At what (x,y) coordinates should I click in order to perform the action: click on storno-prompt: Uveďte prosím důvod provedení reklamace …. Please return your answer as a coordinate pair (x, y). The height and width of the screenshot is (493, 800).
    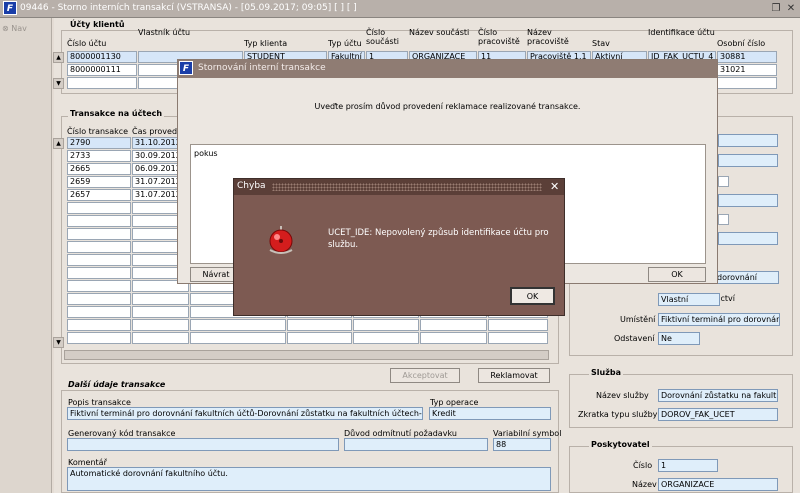
    Looking at the image, I should click on (447, 106).